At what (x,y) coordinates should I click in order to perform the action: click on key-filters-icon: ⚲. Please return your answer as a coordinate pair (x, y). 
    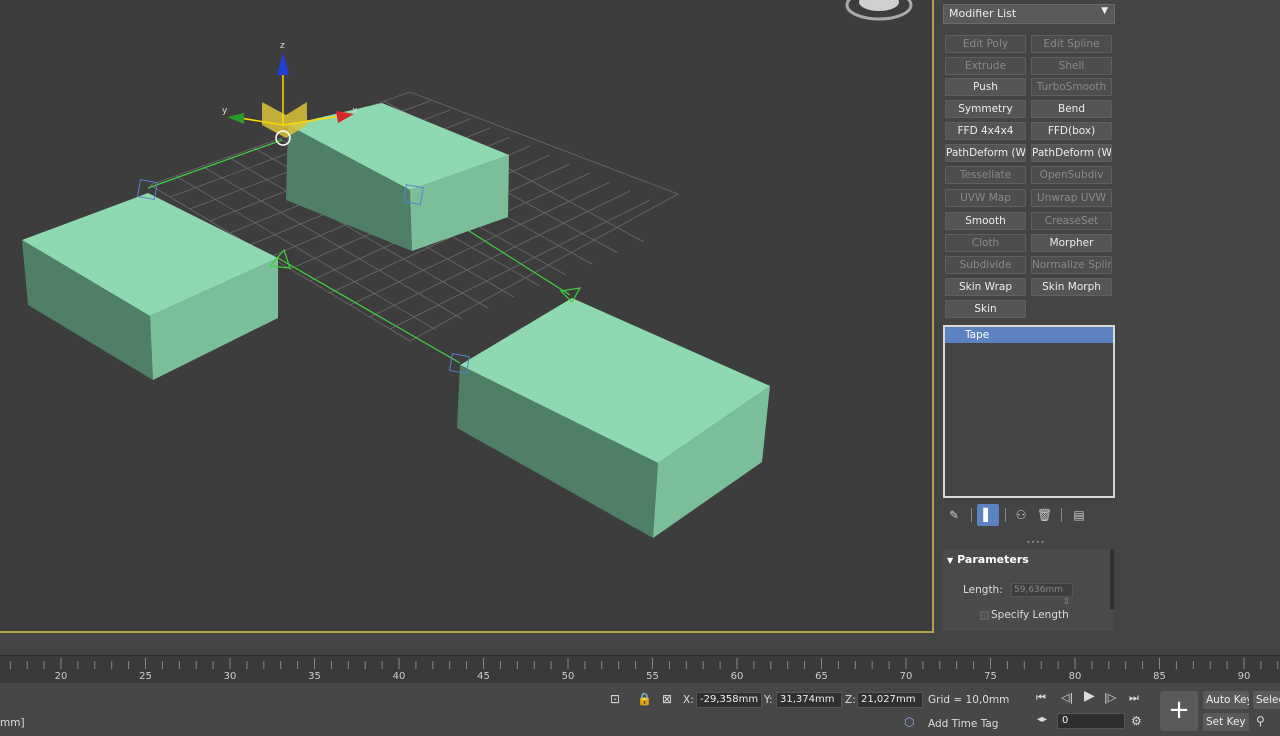
    Looking at the image, I should click on (1260, 721).